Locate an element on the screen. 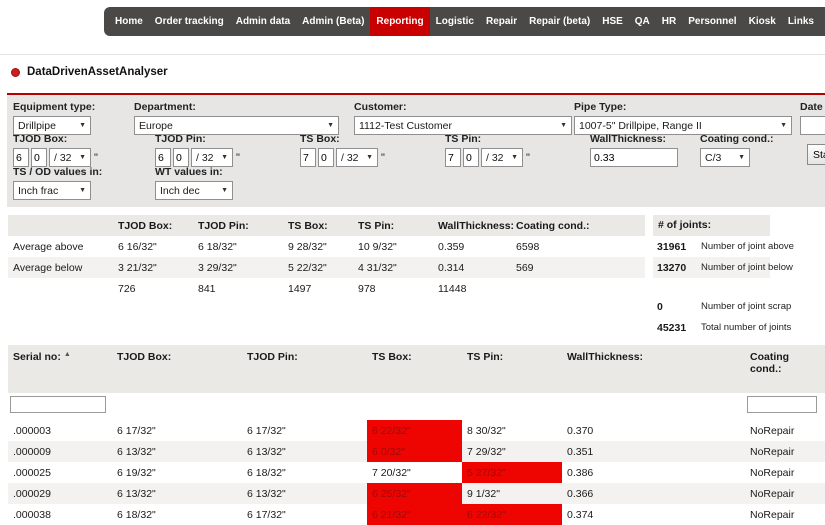 Image resolution: width=825 pixels, height=525 pixels. nav-item-repair-beta: Repair (beta) is located at coordinates (559, 21).